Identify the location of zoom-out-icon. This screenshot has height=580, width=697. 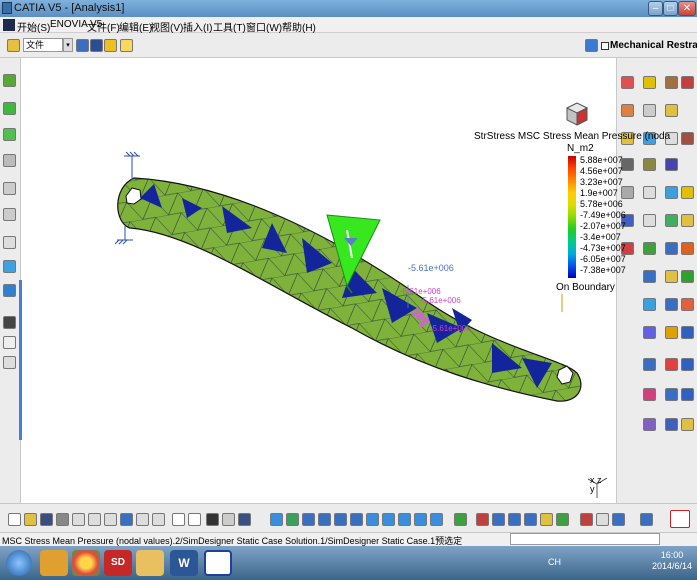
(340, 519).